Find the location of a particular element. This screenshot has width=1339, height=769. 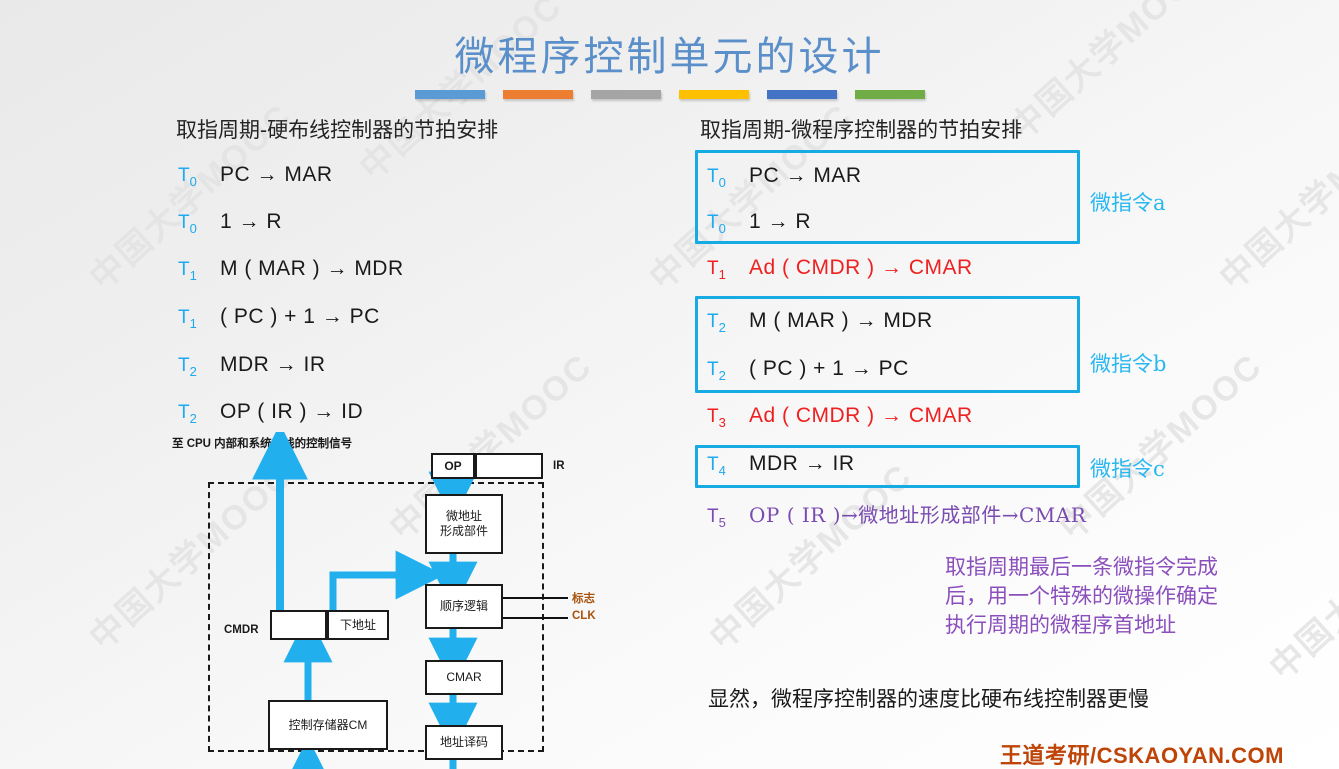

right-row-0: T0 PC → MAR is located at coordinates (784, 177).